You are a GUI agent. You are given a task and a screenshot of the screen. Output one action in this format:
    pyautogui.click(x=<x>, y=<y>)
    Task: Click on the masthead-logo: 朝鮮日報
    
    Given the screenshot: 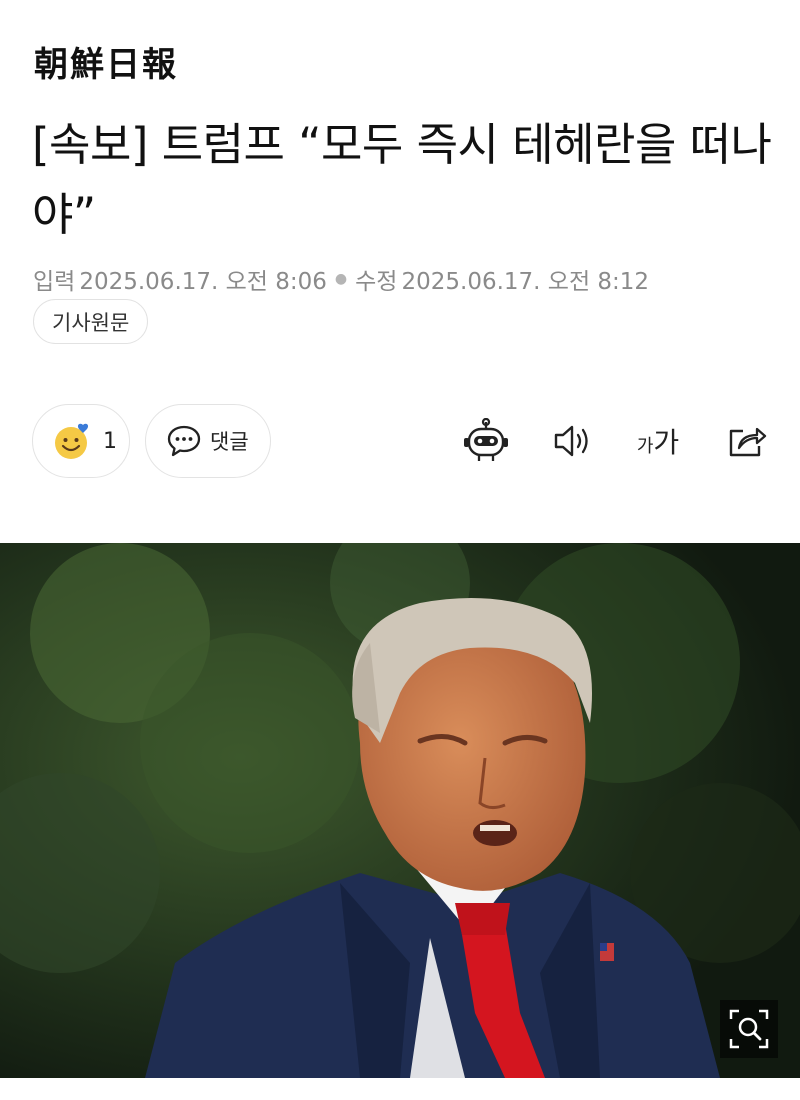 What is the action you would take?
    pyautogui.click(x=106, y=61)
    